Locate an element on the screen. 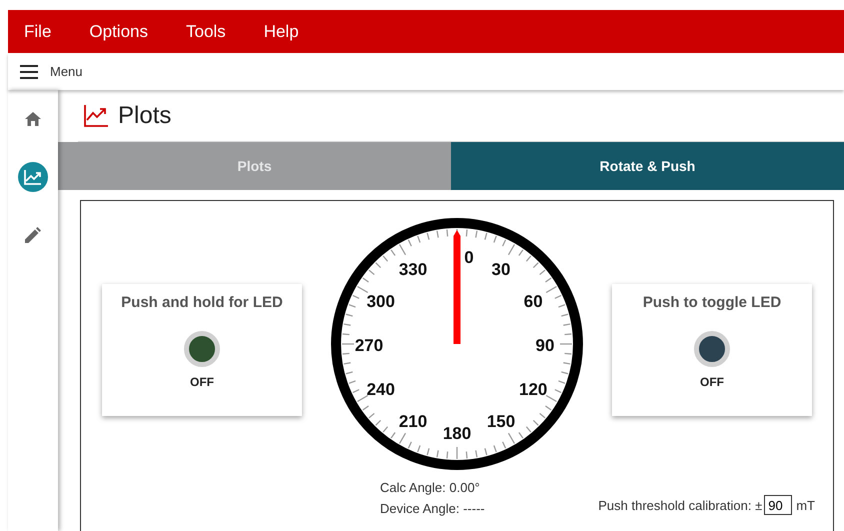 This screenshot has width=844, height=531. dial-label: 150 is located at coordinates (501, 422).